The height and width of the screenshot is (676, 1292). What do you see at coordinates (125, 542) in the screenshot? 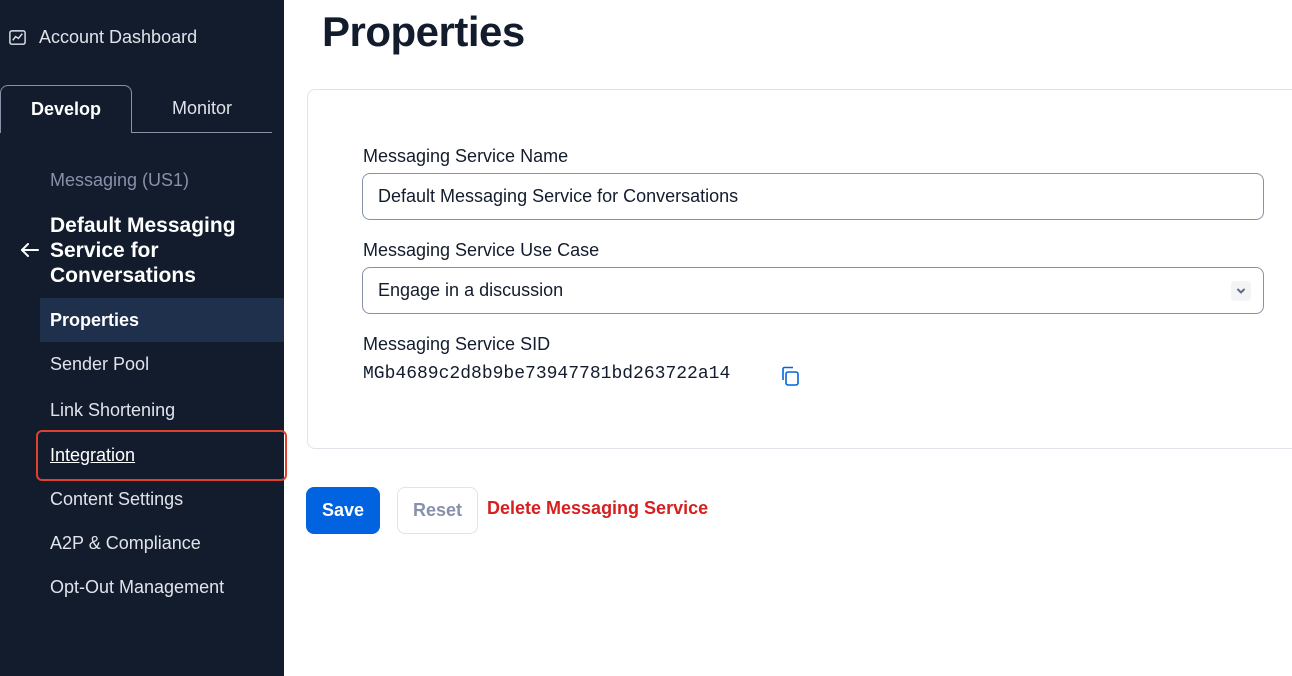
I see `sidebar-item-label: A2P & Compliance` at bounding box center [125, 542].